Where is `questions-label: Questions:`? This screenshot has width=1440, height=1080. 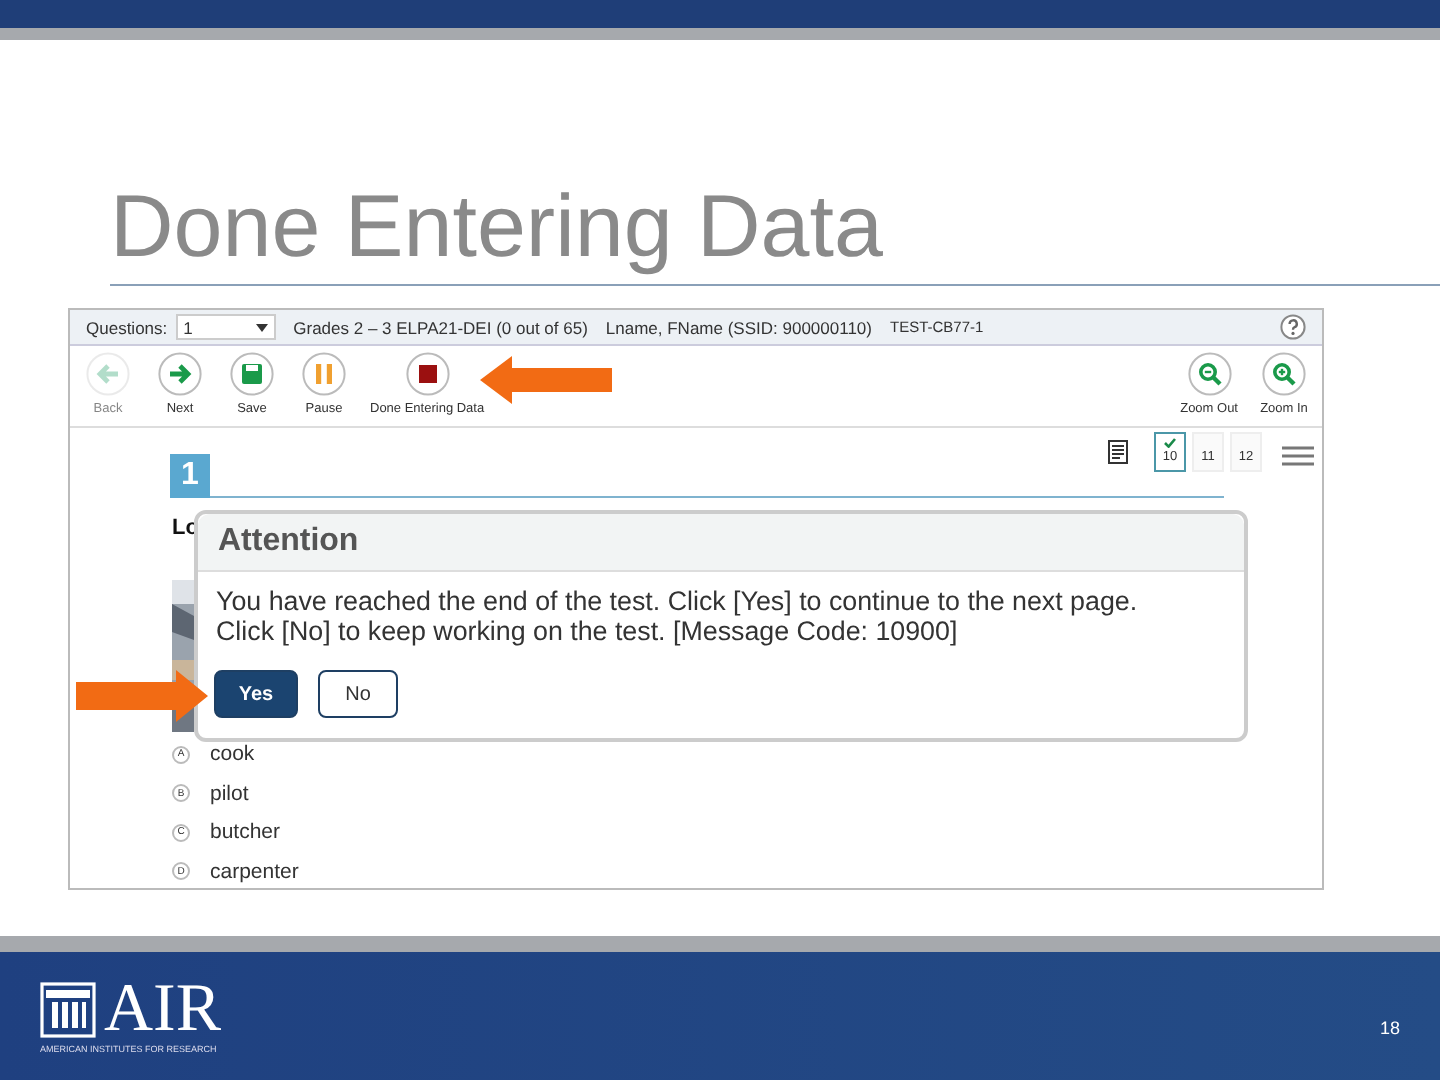 questions-label: Questions: is located at coordinates (127, 327).